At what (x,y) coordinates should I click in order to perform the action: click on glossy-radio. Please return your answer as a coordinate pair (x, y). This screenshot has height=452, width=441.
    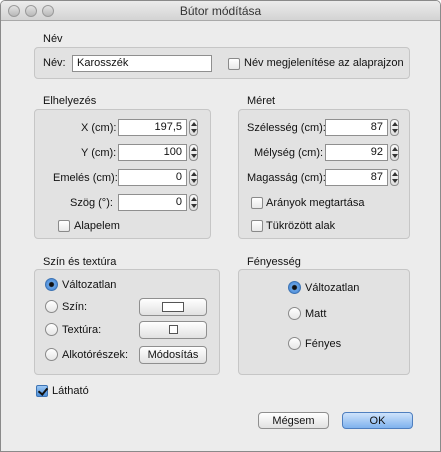
    Looking at the image, I should click on (294, 343).